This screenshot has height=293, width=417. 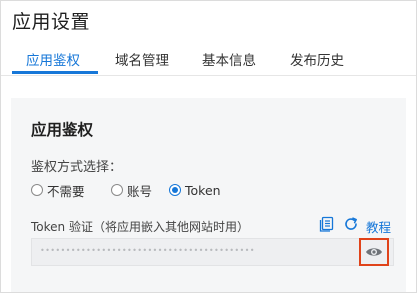 I want to click on radio-none: 不需要, so click(x=58, y=190).